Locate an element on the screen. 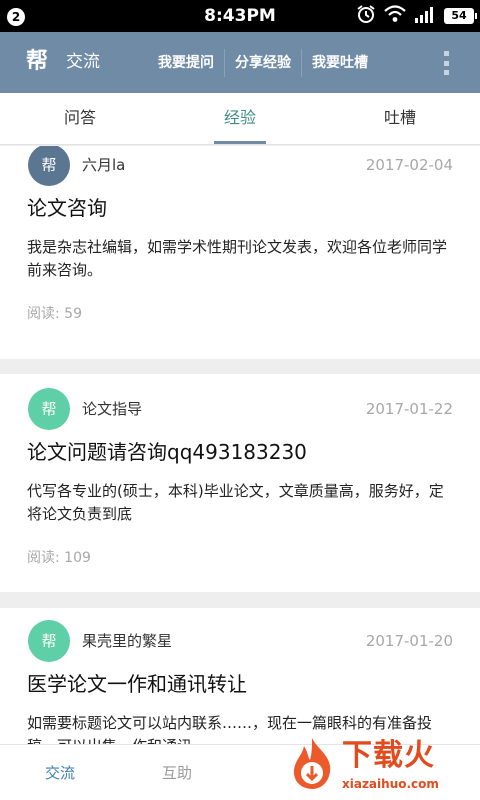  read-count: 阅读: 59 is located at coordinates (54, 314).